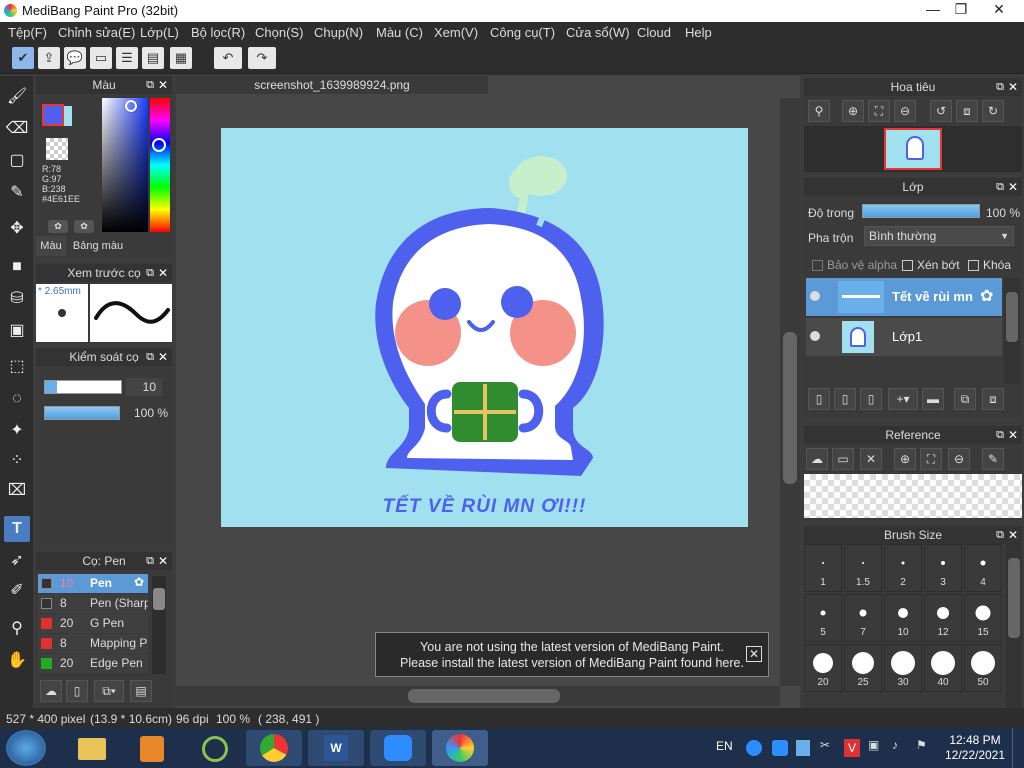  I want to click on menu-view: Xem(V), so click(456, 32).